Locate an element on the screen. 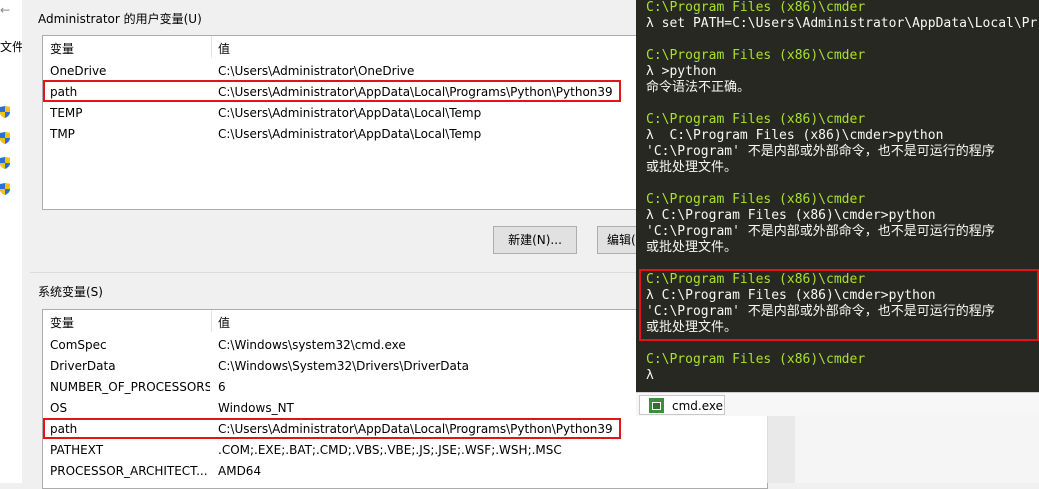  variable-value: C:\Users\Administrator\OneDrive is located at coordinates (316, 71).